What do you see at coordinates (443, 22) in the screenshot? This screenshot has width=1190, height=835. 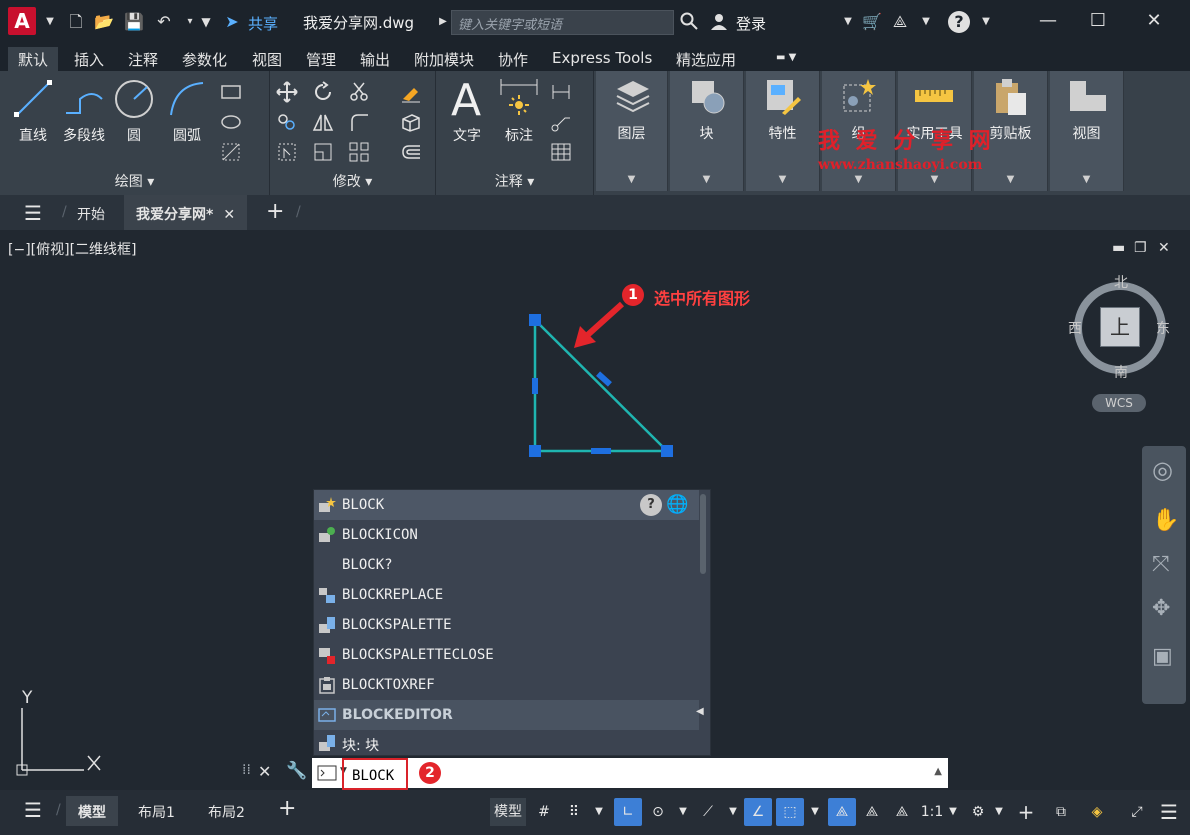 I see `chevron-right-icon: ▶` at bounding box center [443, 22].